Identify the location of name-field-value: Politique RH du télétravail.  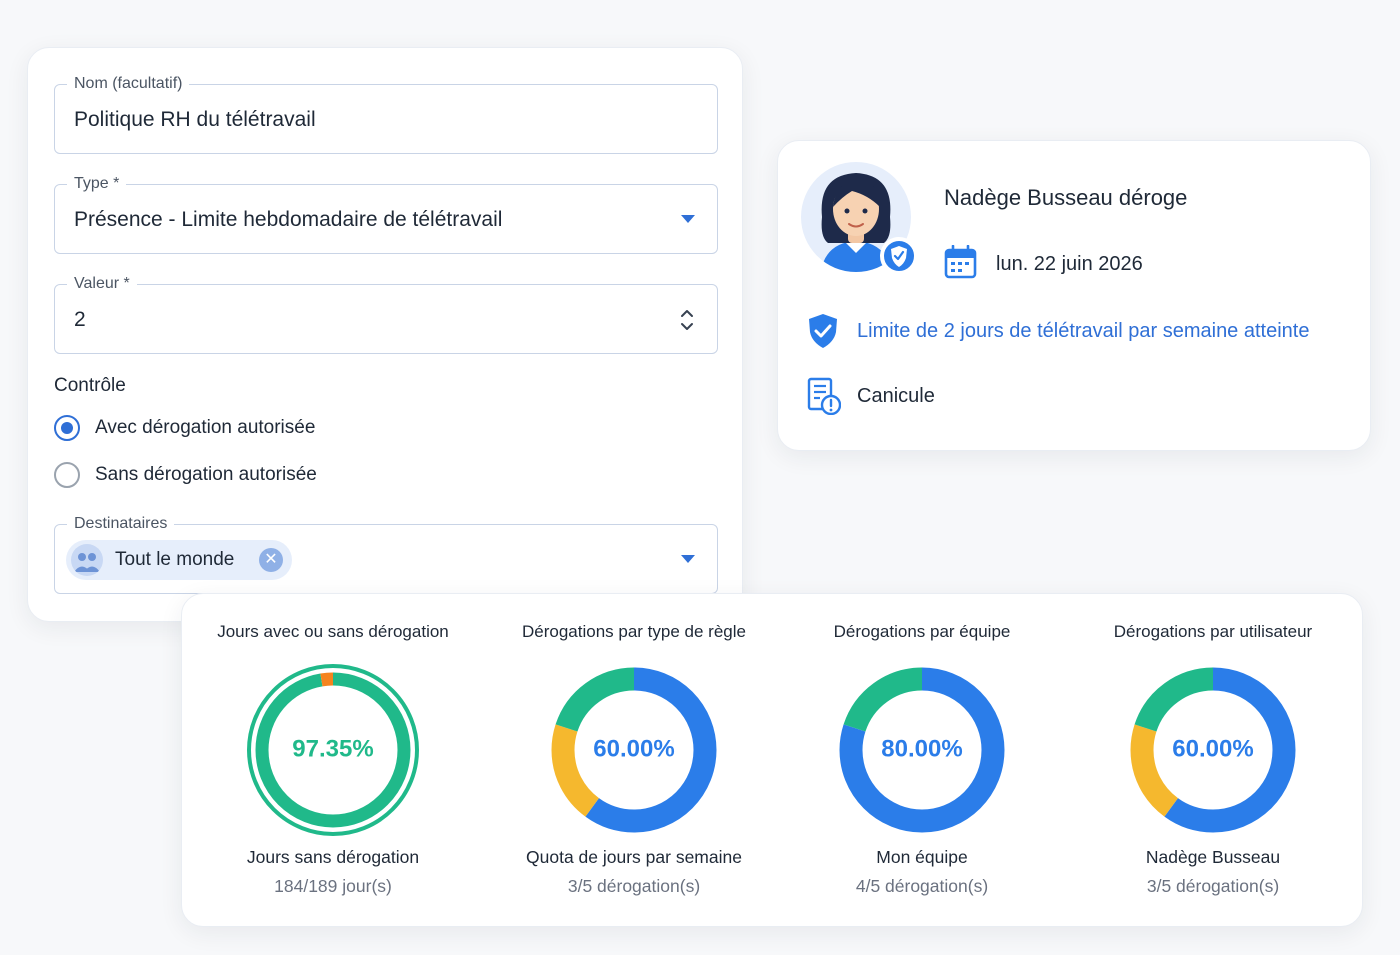
(195, 120).